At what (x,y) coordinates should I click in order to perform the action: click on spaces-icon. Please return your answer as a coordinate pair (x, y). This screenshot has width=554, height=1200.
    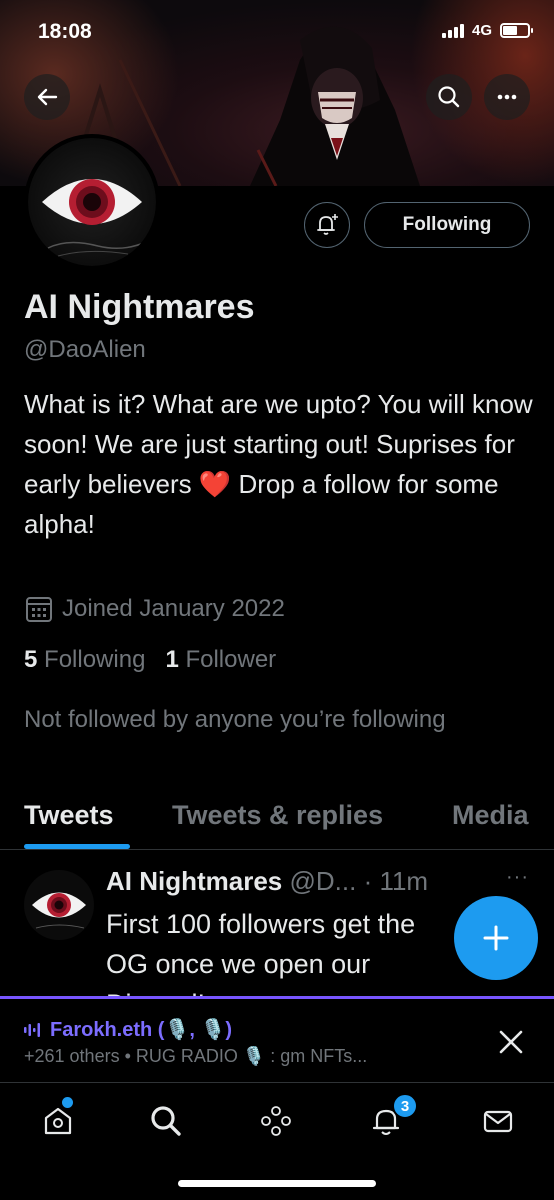
    Looking at the image, I should click on (276, 1121).